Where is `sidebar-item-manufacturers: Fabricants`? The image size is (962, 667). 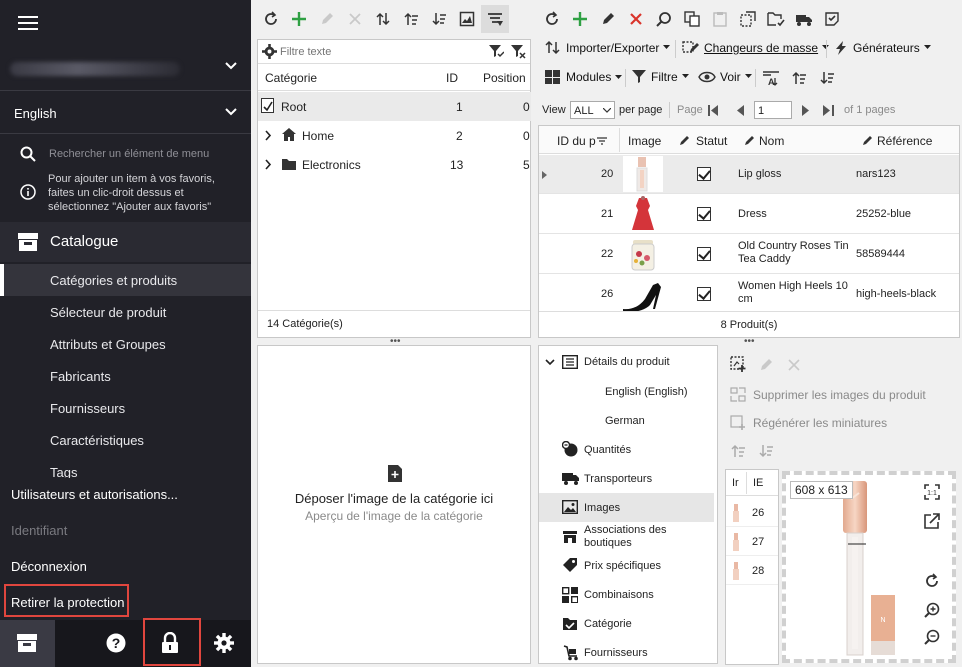
sidebar-item-manufacturers: Fabricants is located at coordinates (125, 376).